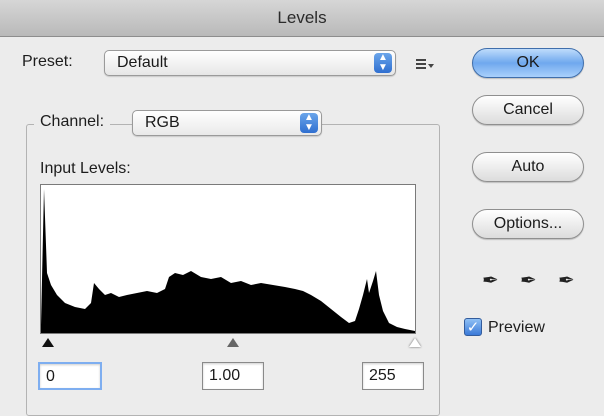  Describe the element at coordinates (70, 376) in the screenshot. I see `black-input-field: 0` at that location.